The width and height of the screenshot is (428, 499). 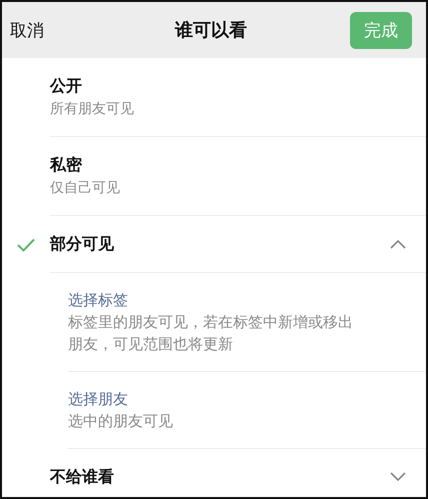 What do you see at coordinates (98, 300) in the screenshot?
I see `sub-option-title: 选择标签` at bounding box center [98, 300].